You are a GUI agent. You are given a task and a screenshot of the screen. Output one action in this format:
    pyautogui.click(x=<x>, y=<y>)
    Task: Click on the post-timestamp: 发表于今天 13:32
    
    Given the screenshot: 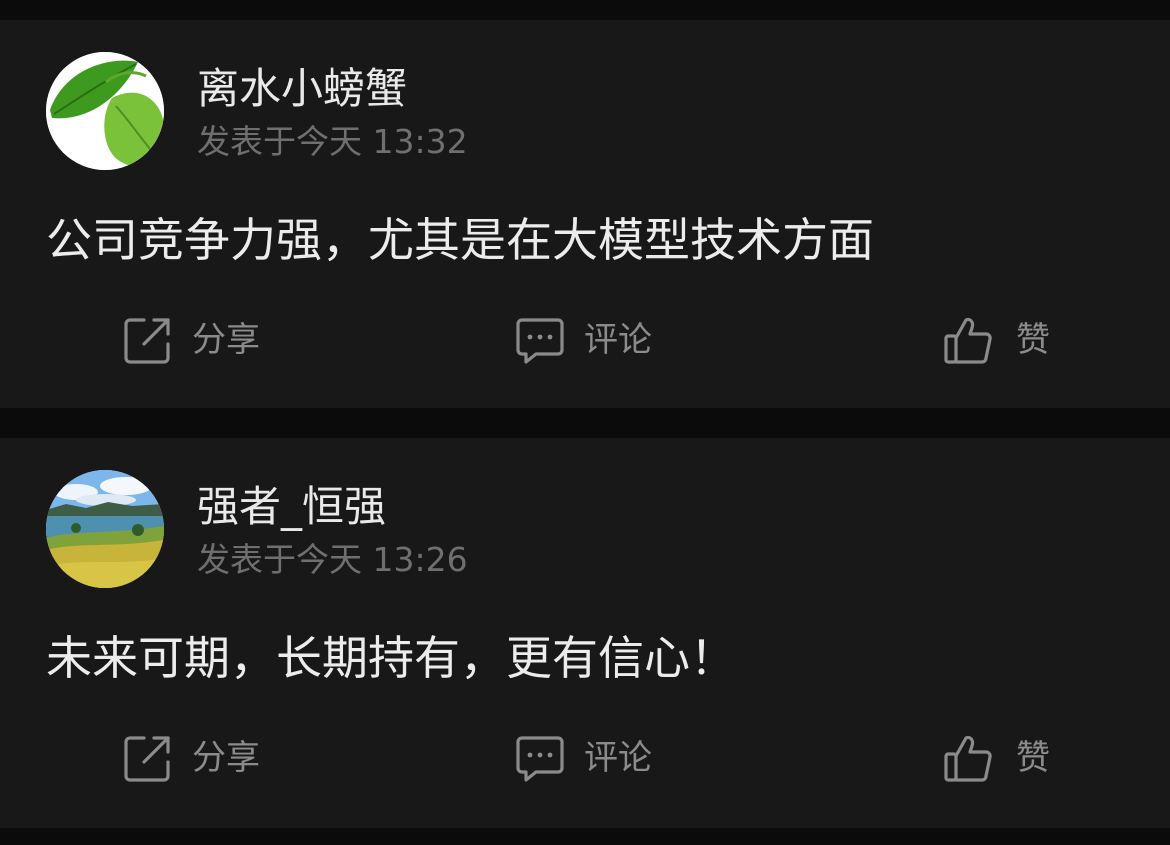 What is the action you would take?
    pyautogui.click(x=332, y=141)
    